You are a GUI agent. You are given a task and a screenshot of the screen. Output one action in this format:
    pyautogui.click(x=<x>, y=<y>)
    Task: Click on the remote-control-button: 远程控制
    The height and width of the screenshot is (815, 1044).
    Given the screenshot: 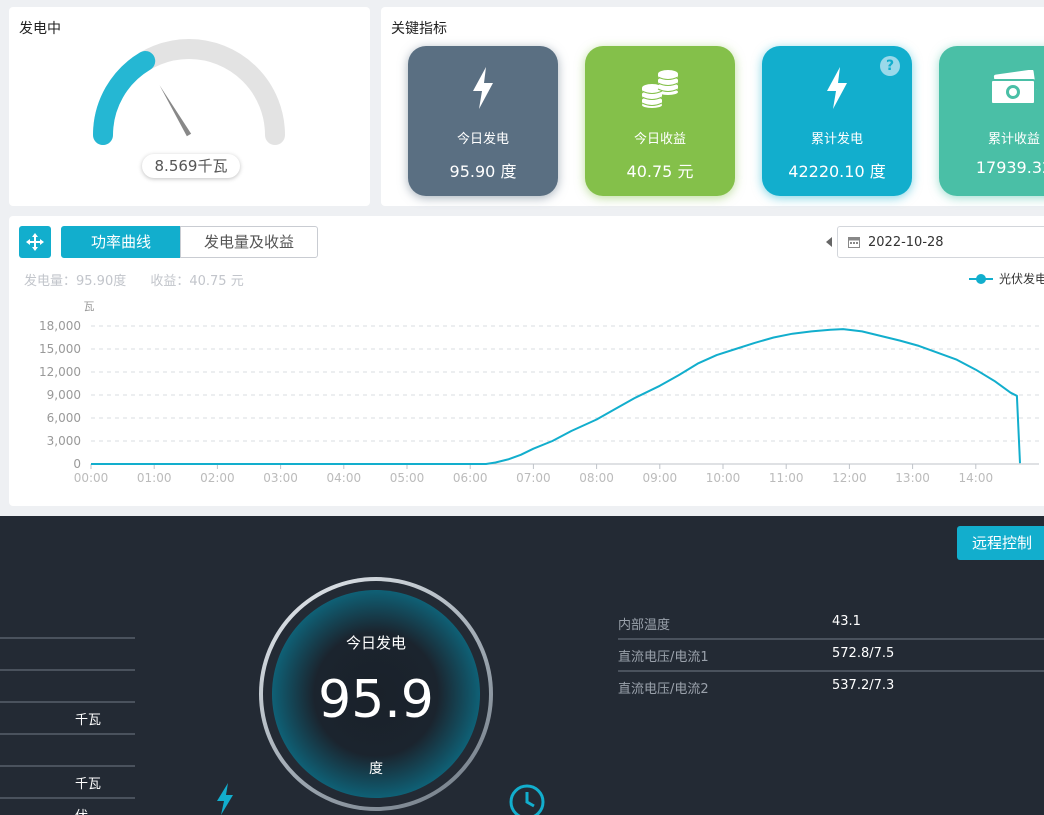 What is the action you would take?
    pyautogui.click(x=1000, y=543)
    